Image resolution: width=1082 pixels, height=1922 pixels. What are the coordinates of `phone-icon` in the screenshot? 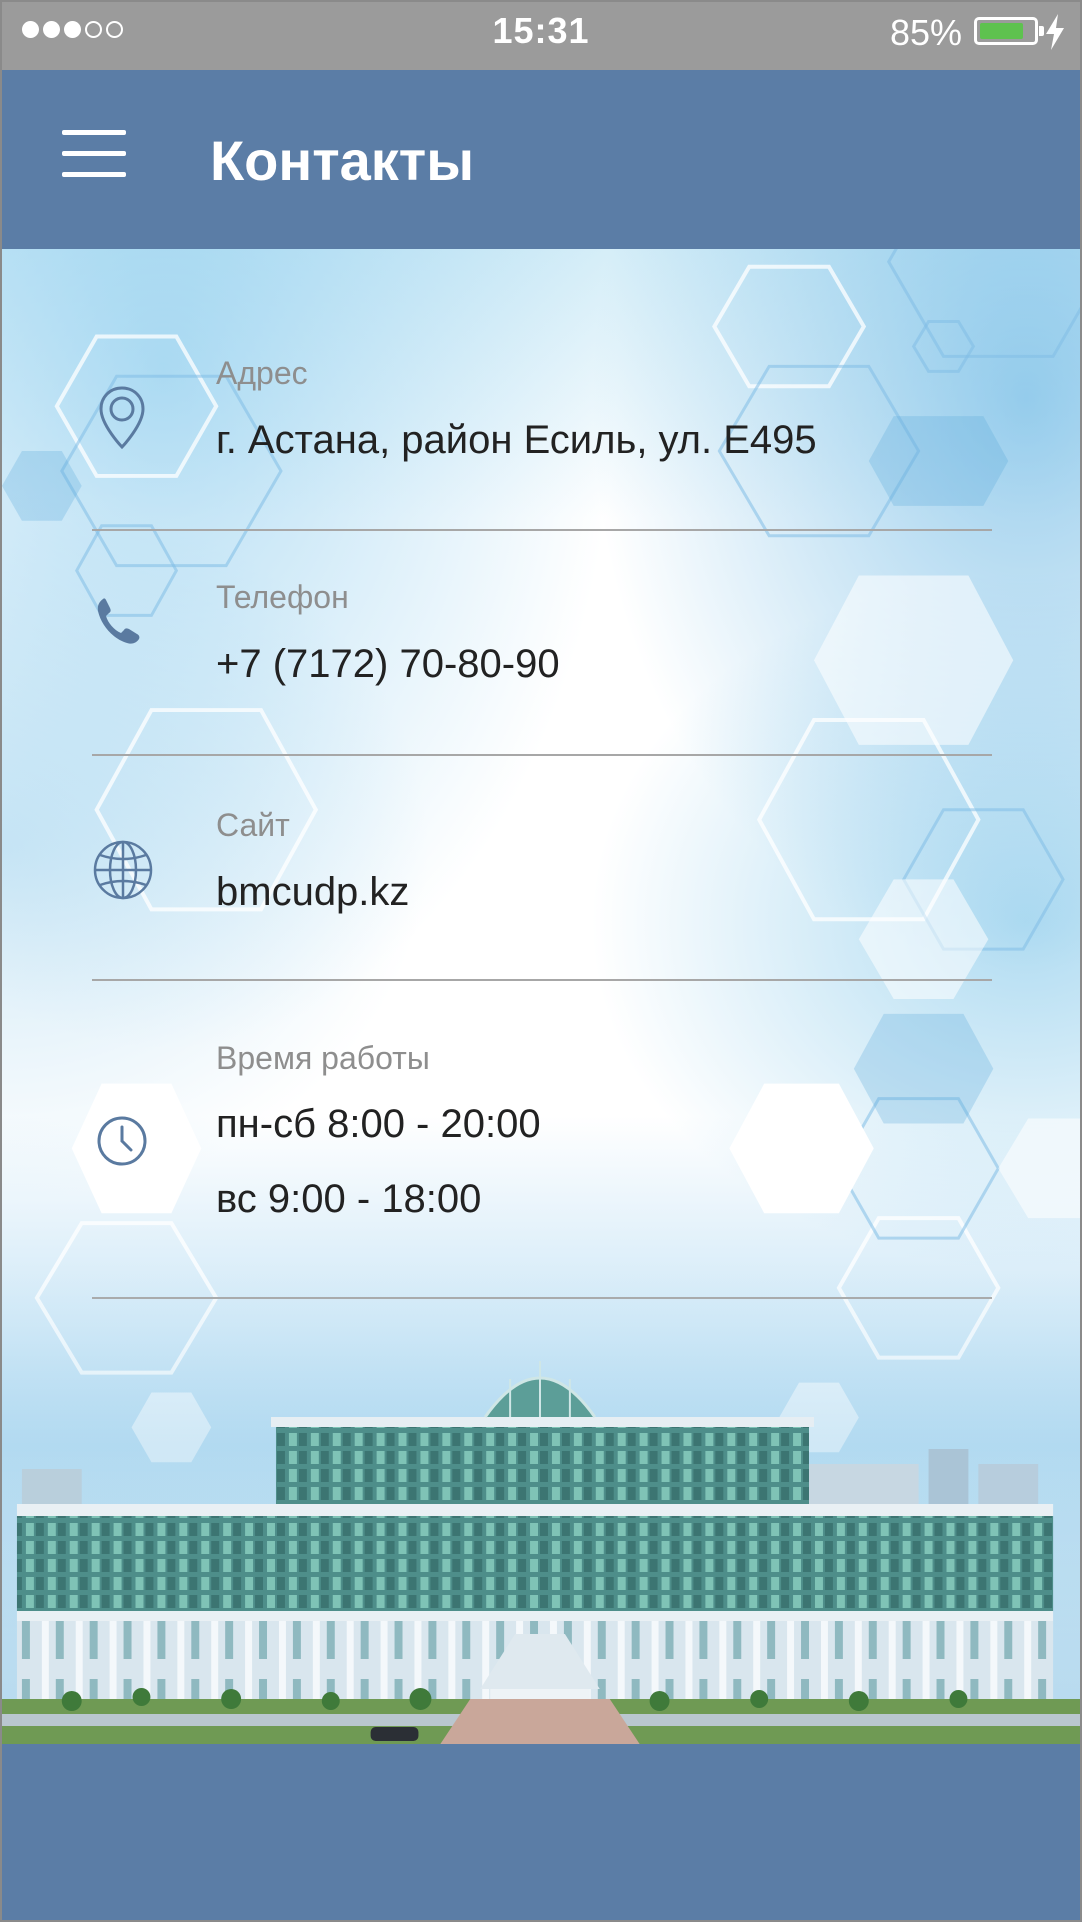 It's located at (118, 621).